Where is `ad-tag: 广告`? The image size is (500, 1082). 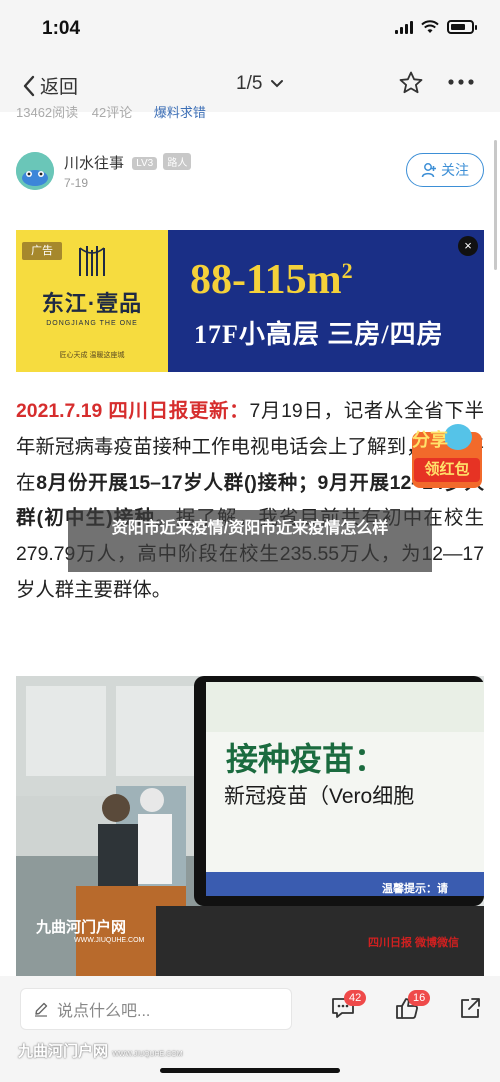
ad-tag: 广告 is located at coordinates (42, 251).